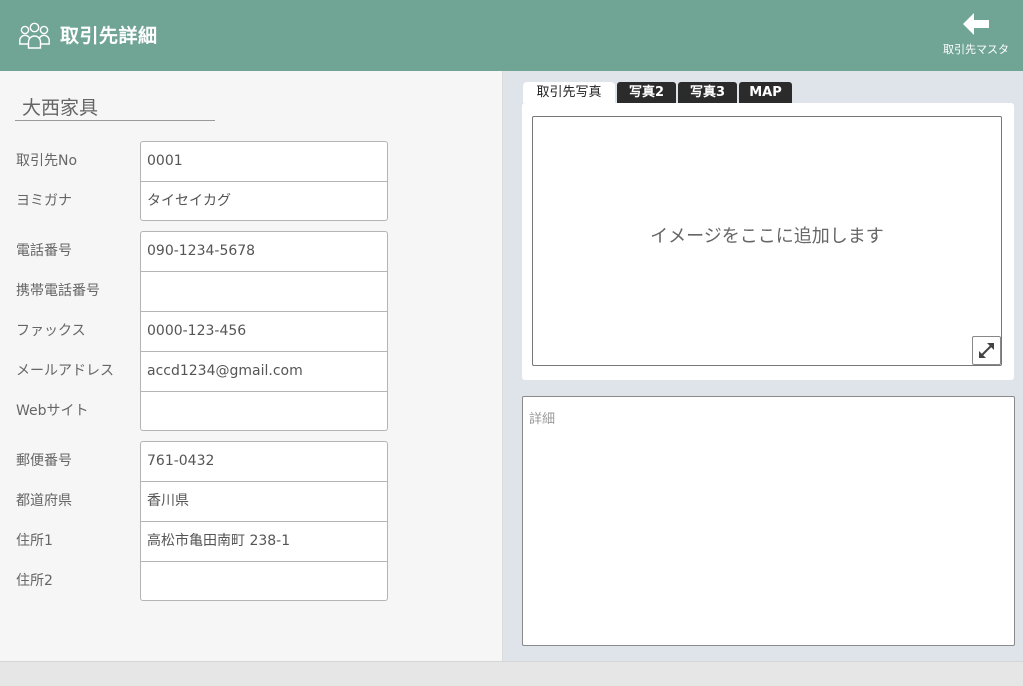 This screenshot has height=686, width=1023. Describe the element at coordinates (511, 35) in the screenshot. I see `app-header: 取引先詳細 取引先マスタ` at that location.